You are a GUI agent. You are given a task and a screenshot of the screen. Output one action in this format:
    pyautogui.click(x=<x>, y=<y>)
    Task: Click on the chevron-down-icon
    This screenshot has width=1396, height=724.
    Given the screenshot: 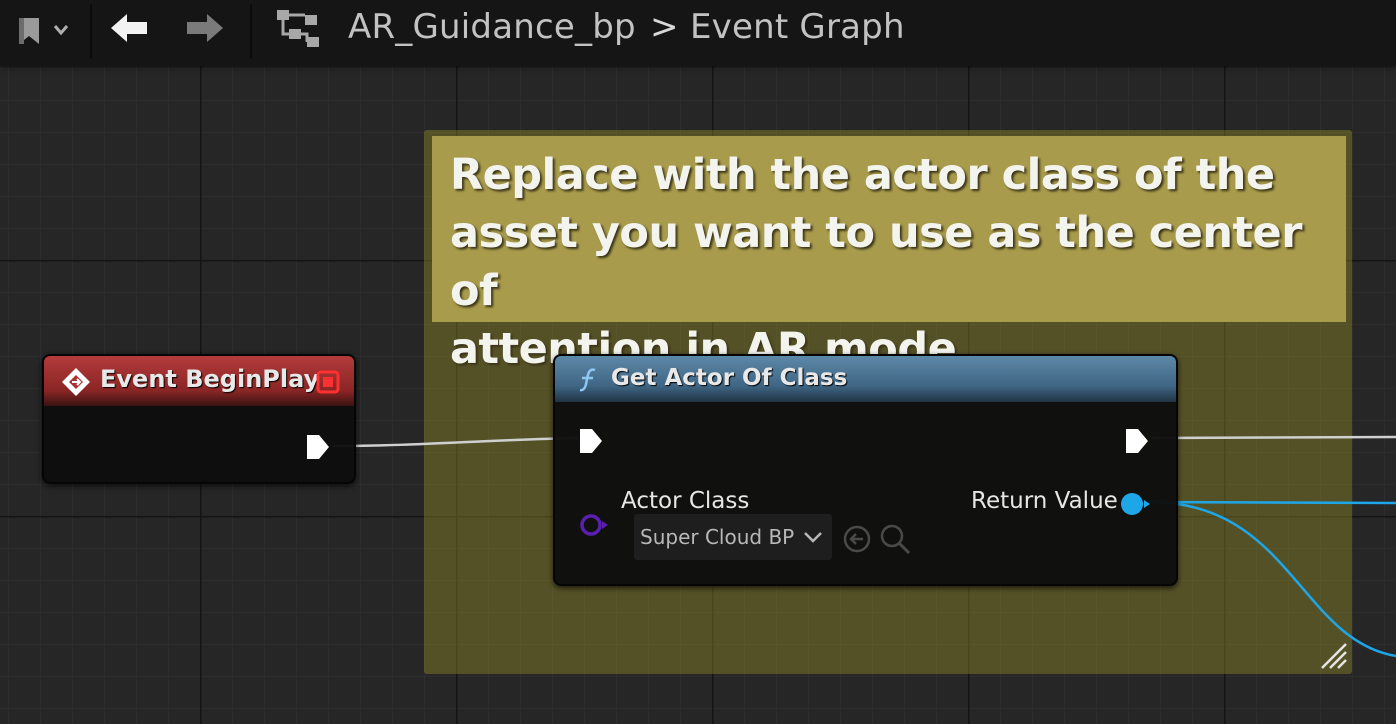 What is the action you would take?
    pyautogui.click(x=813, y=537)
    